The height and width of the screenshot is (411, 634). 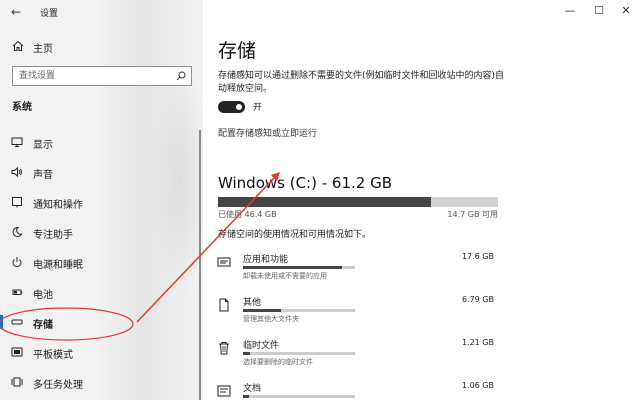 What do you see at coordinates (224, 305) in the screenshot?
I see `other-files-icon` at bounding box center [224, 305].